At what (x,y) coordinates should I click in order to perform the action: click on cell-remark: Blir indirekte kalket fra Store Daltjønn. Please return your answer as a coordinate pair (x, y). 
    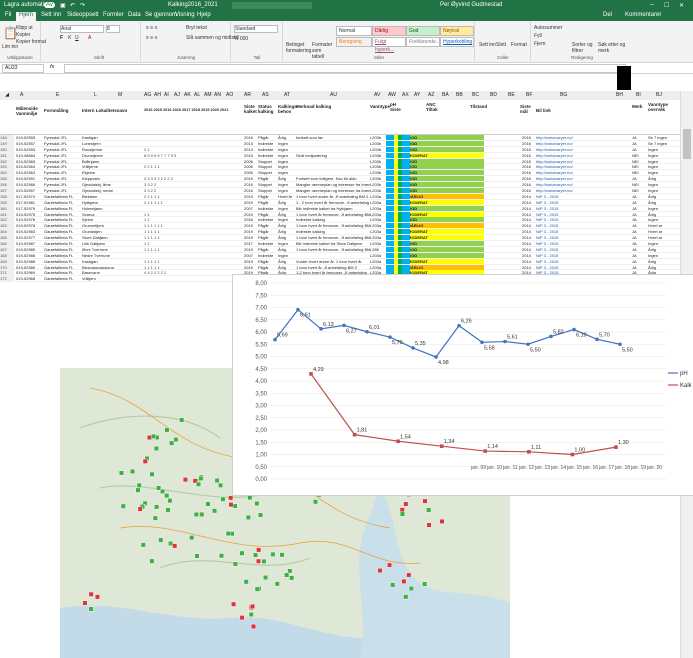
    Looking at the image, I should click on (333, 243).